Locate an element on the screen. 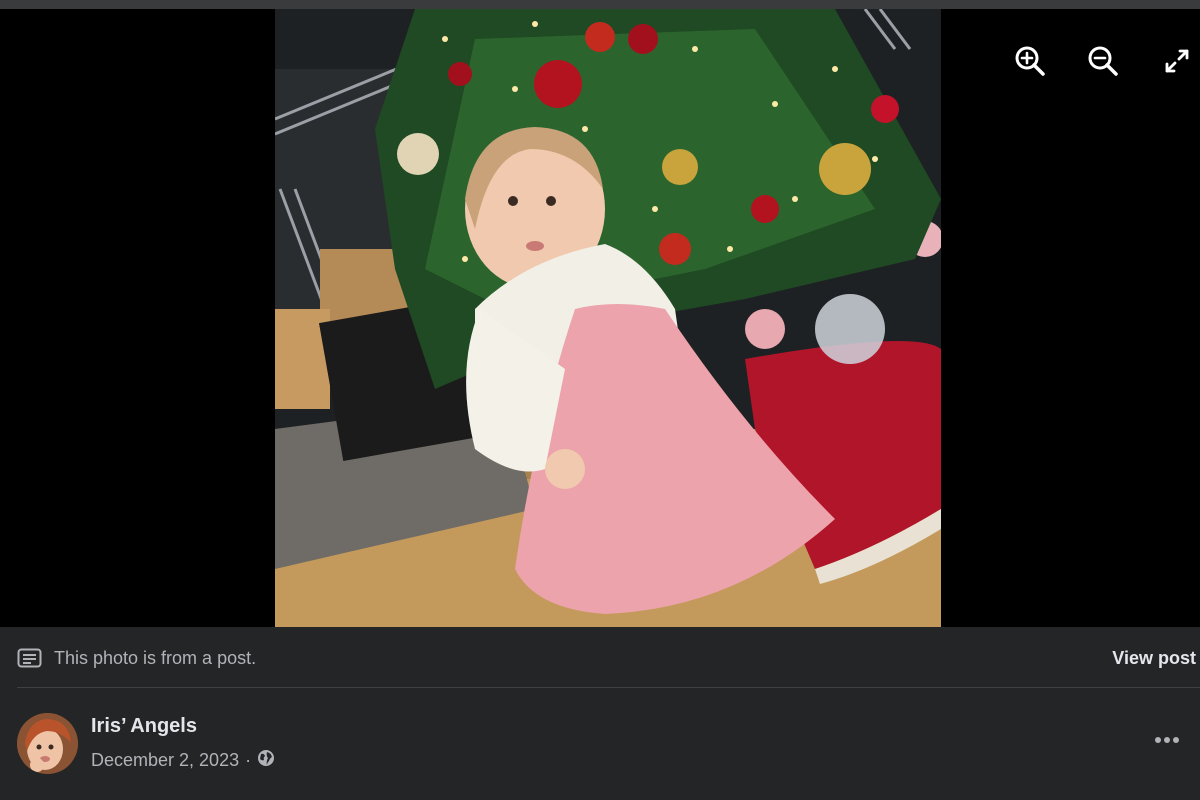  more-icon is located at coordinates (1167, 740).